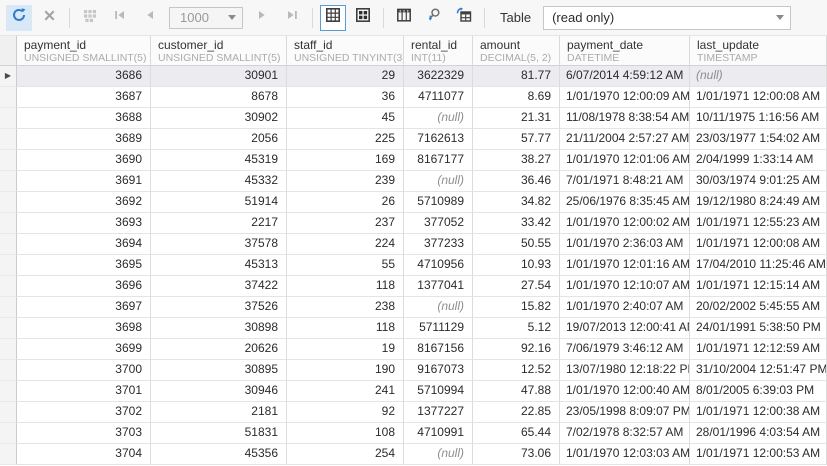 This screenshot has height=466, width=827. Describe the element at coordinates (84, 160) in the screenshot. I see `cell-payment_id: 3690` at that location.